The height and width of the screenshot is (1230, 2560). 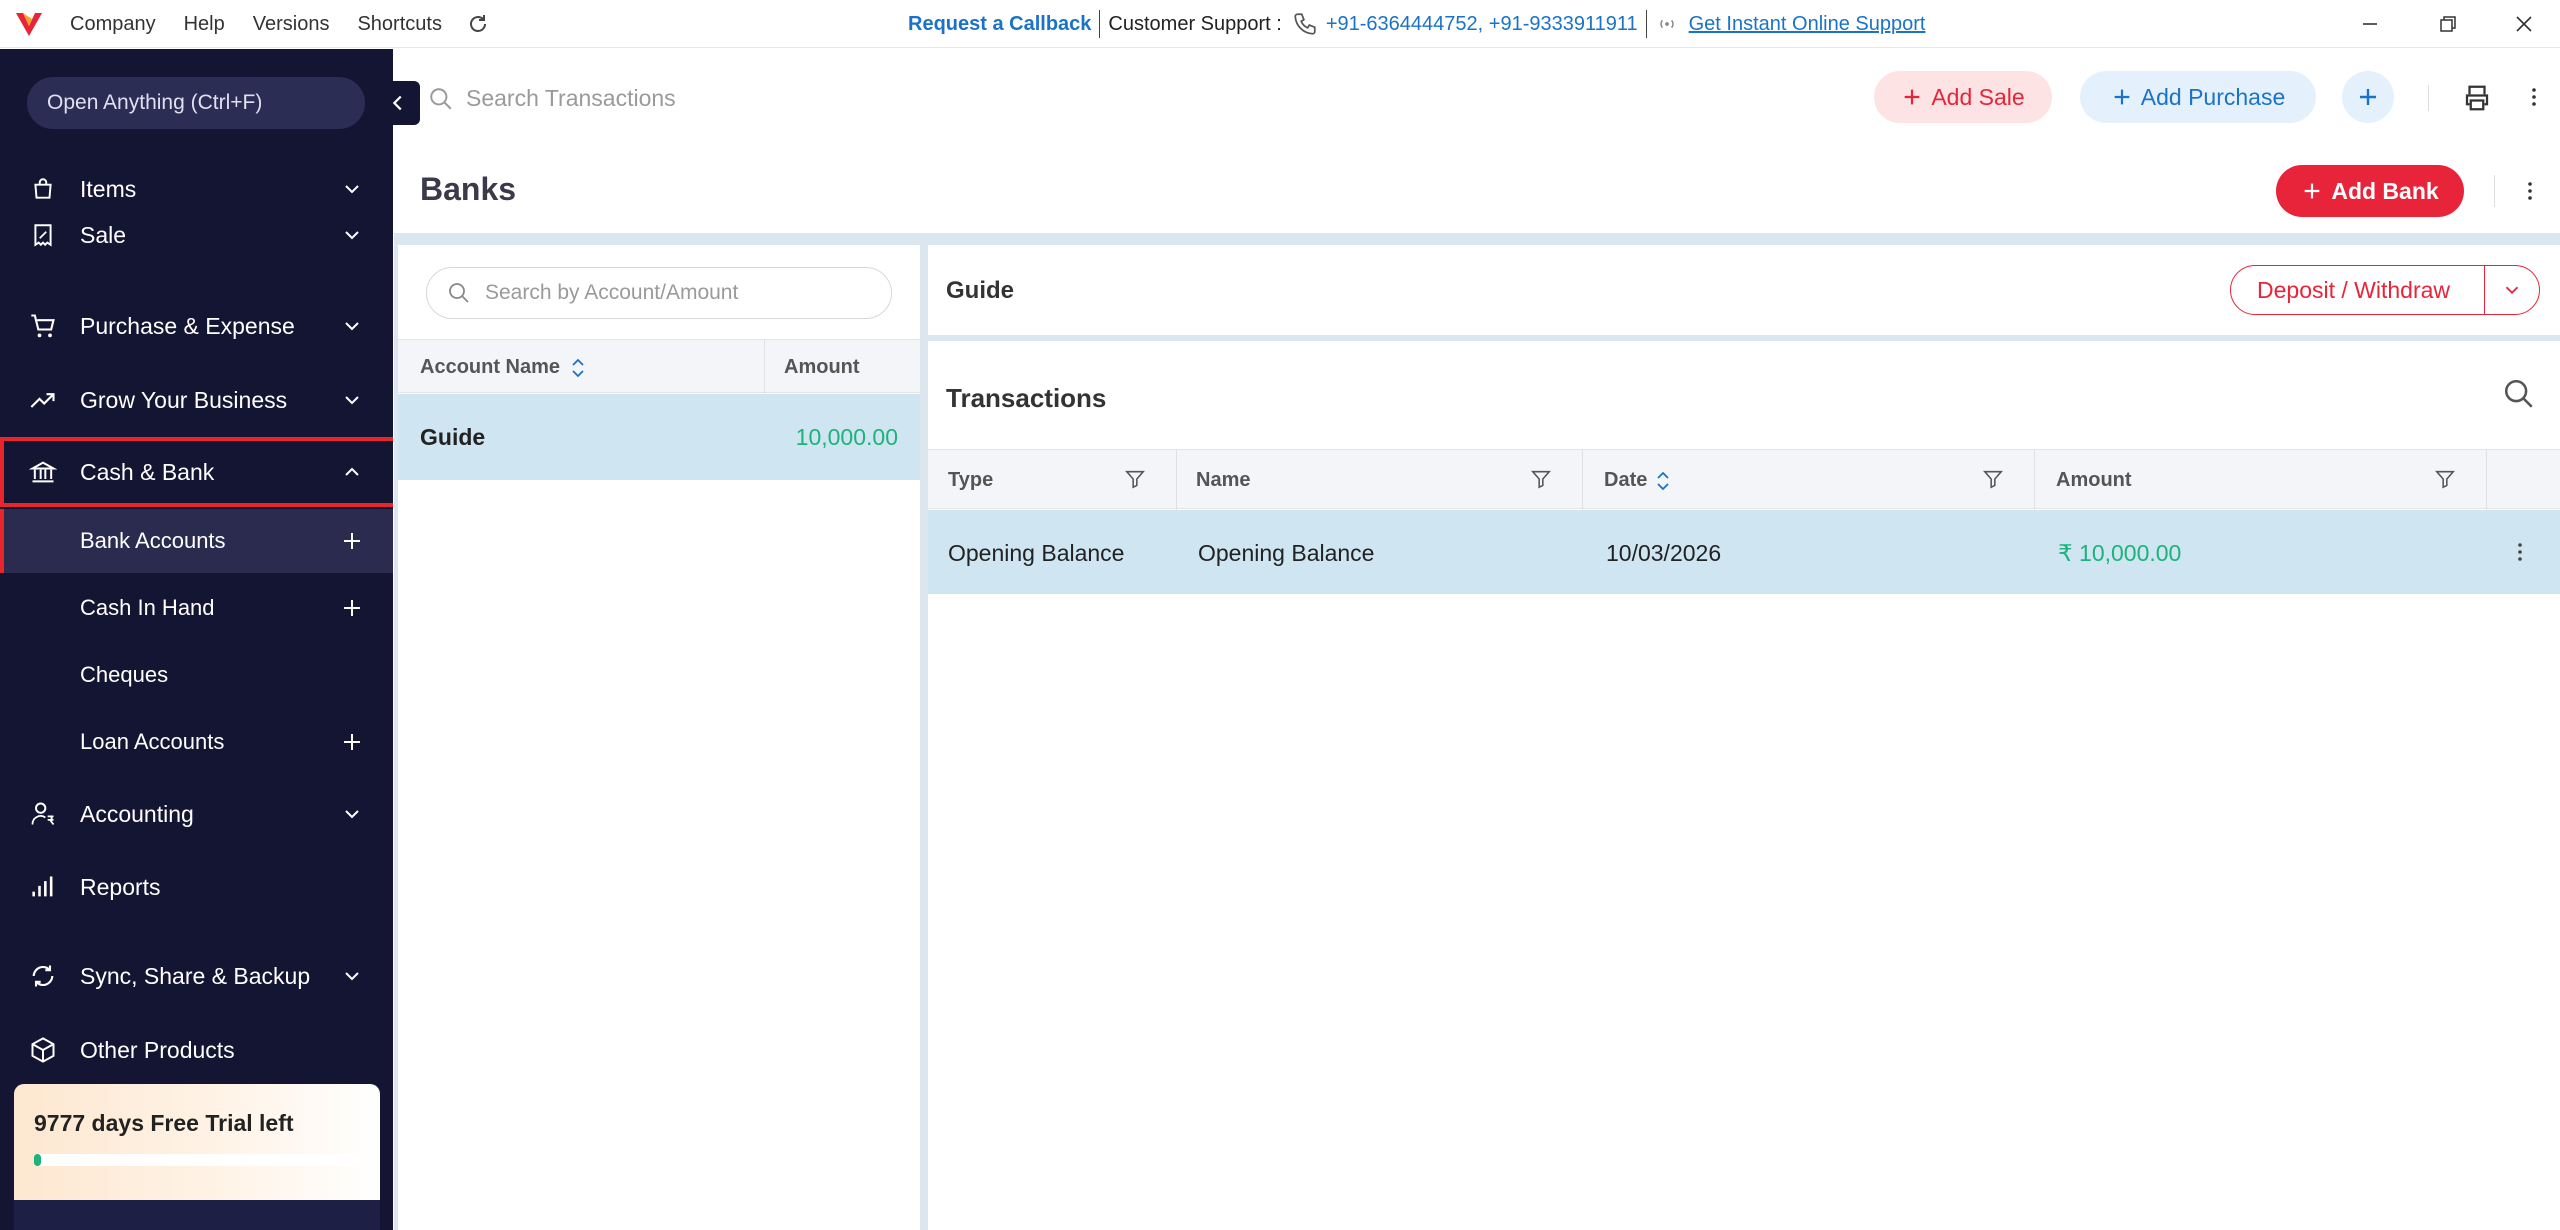 What do you see at coordinates (2120, 553) in the screenshot?
I see `transaction-amount: ₹ 10,000.00` at bounding box center [2120, 553].